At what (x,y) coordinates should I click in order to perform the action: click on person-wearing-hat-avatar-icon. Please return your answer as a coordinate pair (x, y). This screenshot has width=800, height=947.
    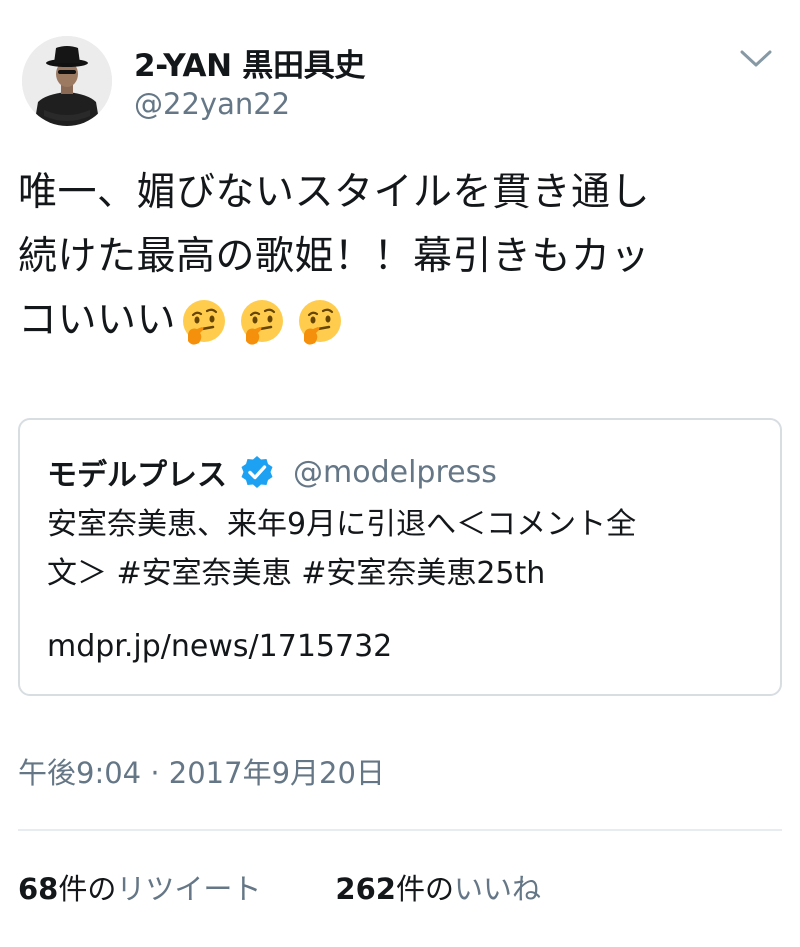
    Looking at the image, I should click on (67, 81).